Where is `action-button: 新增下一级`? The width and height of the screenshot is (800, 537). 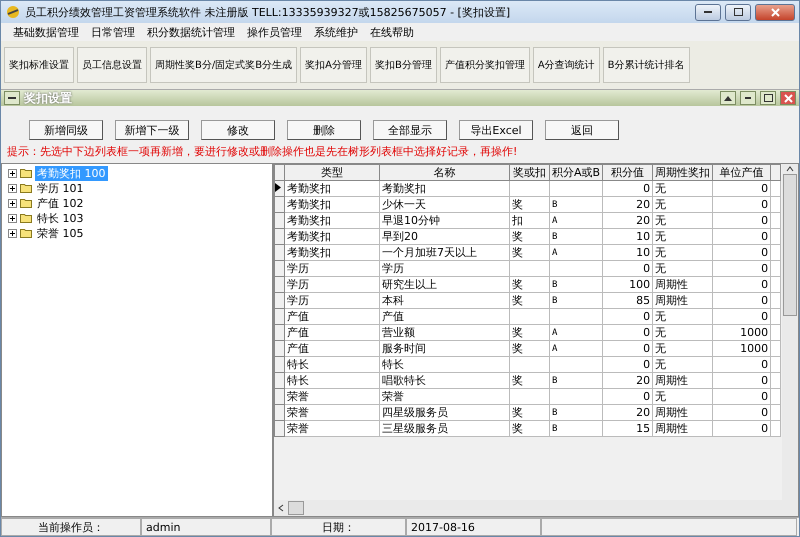
action-button: 新增下一级 is located at coordinates (152, 130).